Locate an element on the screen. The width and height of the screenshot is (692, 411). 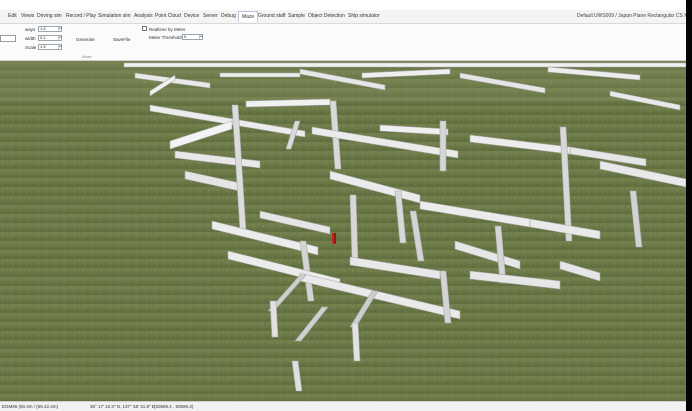
right-edge-scrollbar is located at coordinates (689, 205).